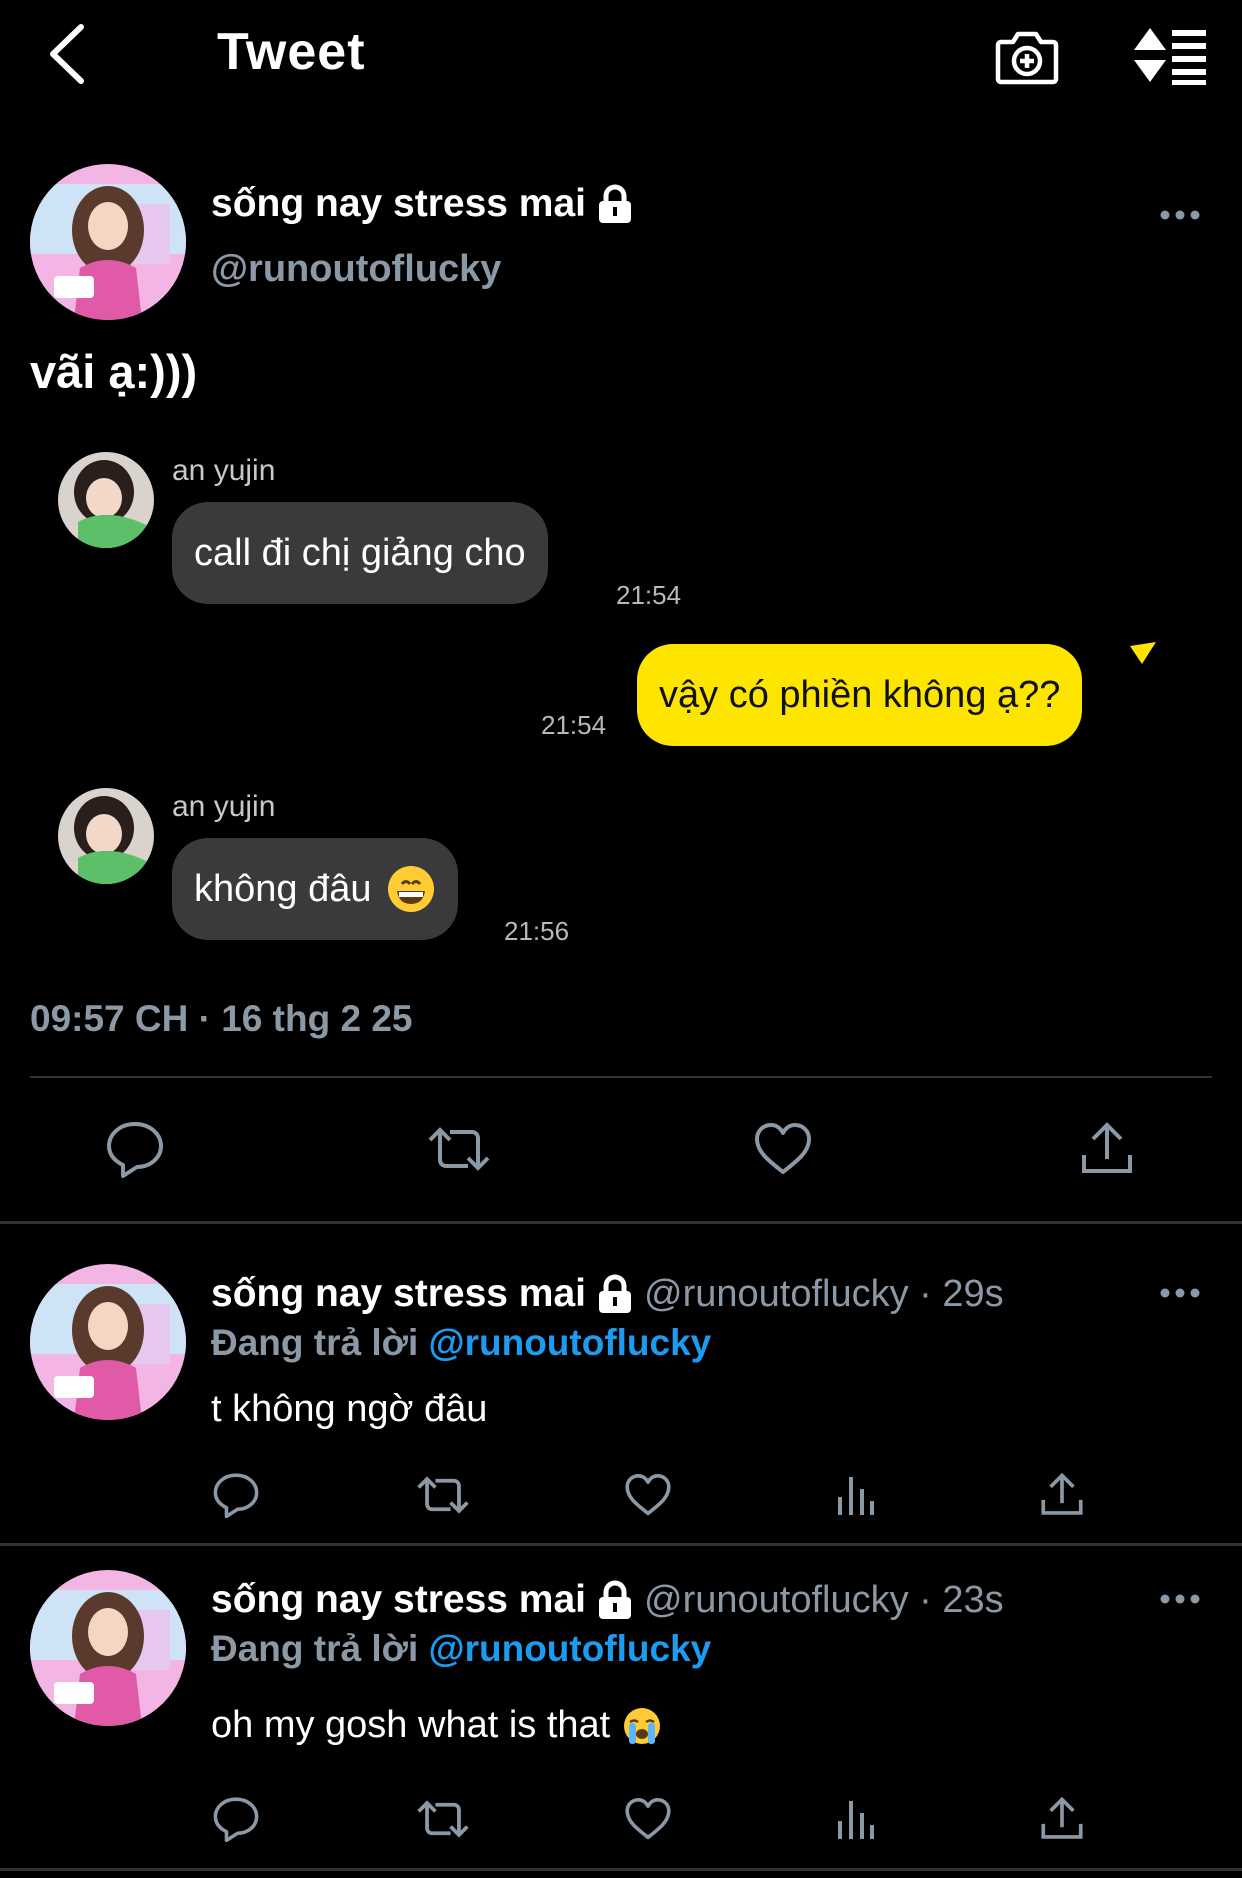 This screenshot has width=1242, height=1878. I want to click on reply-header: sống nay stress mai @runoutoflucky · 23s, so click(607, 1600).